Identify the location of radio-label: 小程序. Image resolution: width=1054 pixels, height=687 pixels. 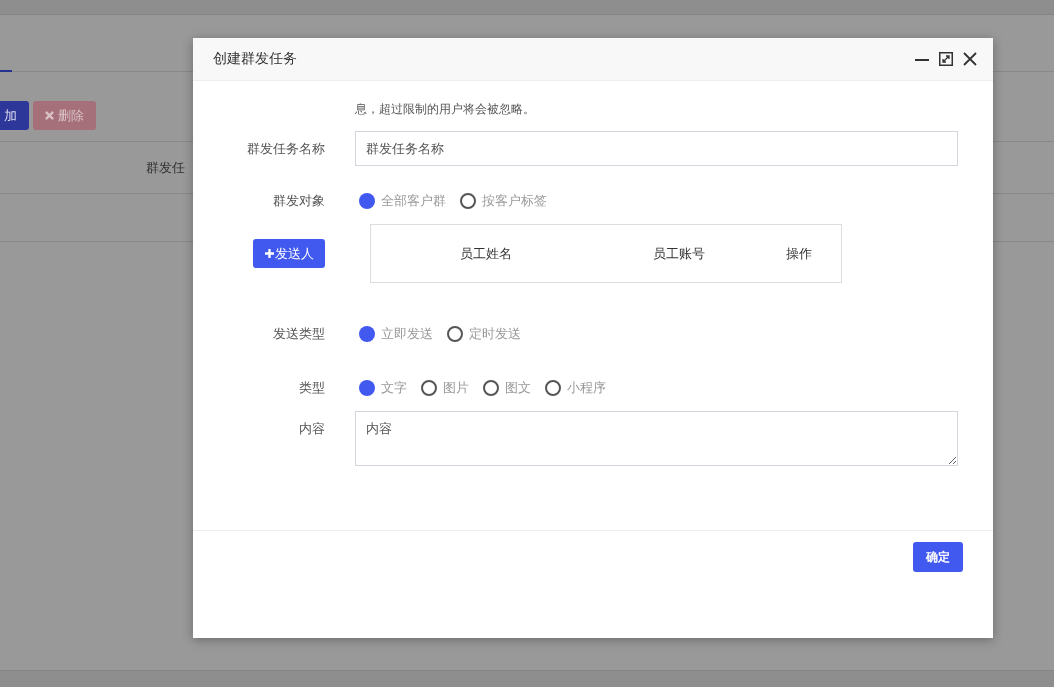
(586, 388).